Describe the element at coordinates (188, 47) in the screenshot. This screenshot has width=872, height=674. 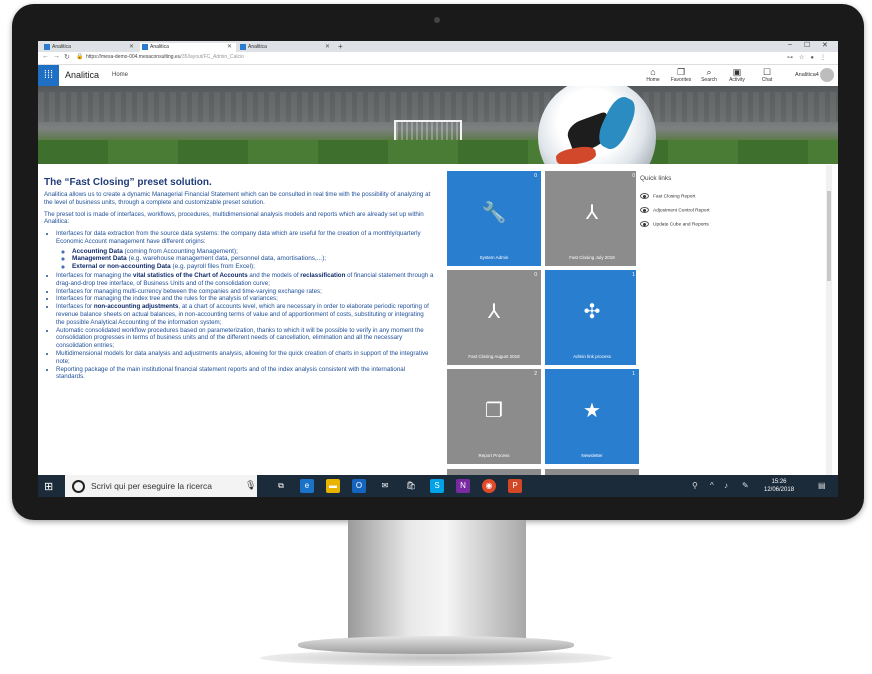
I see `browser-tab-active: Analitica ✕` at that location.